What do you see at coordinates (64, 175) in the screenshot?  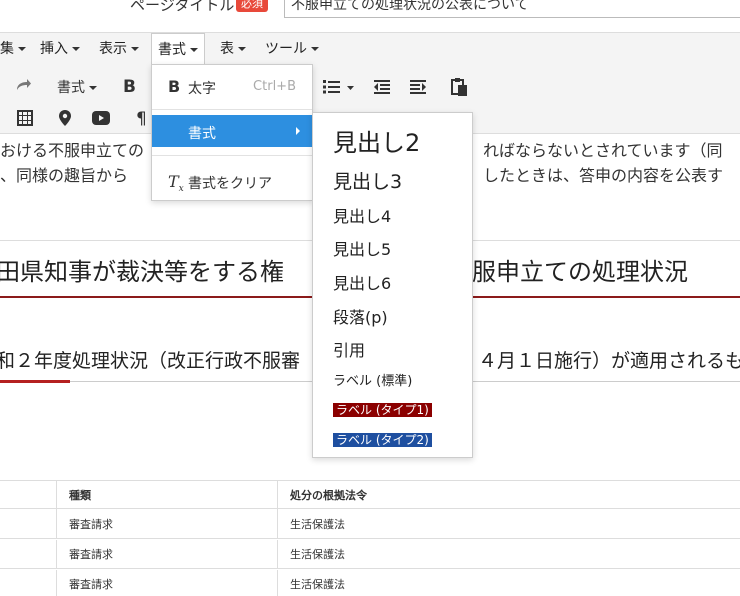 I see `paragraph-2-left: 、同様の趣旨から` at bounding box center [64, 175].